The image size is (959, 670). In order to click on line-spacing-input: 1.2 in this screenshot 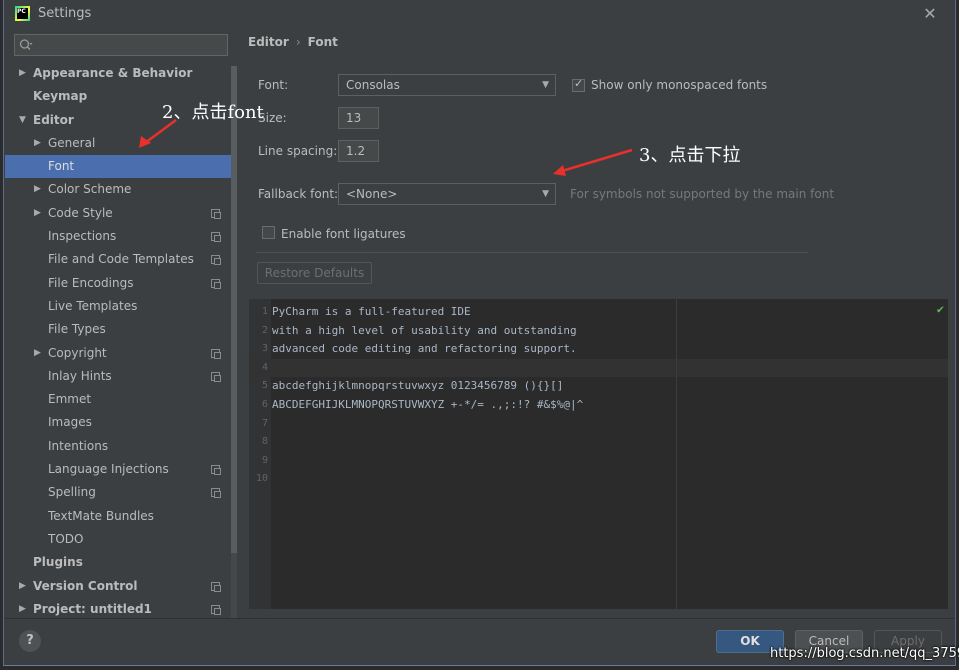, I will do `click(358, 151)`.